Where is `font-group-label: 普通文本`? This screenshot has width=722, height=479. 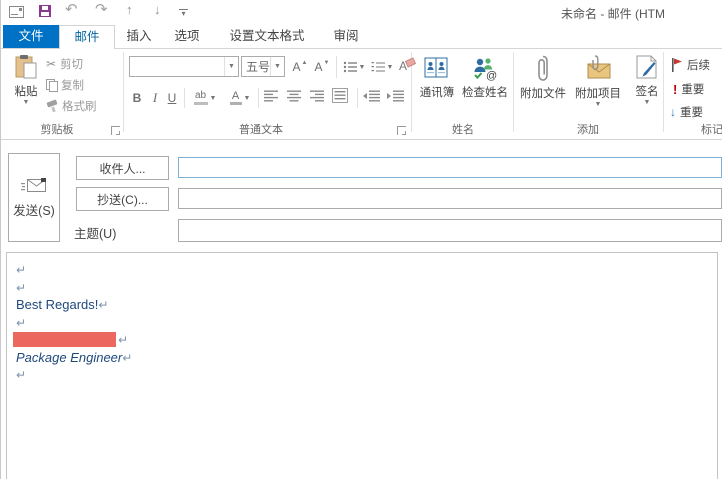
font-group-label: 普通文本 is located at coordinates (261, 130).